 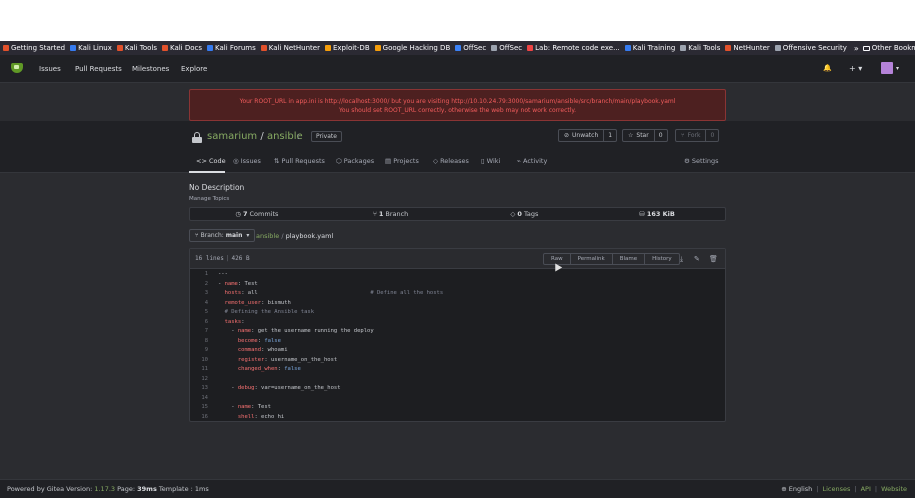 I want to click on tab-settings: ⚙ Settings, so click(x=701, y=161).